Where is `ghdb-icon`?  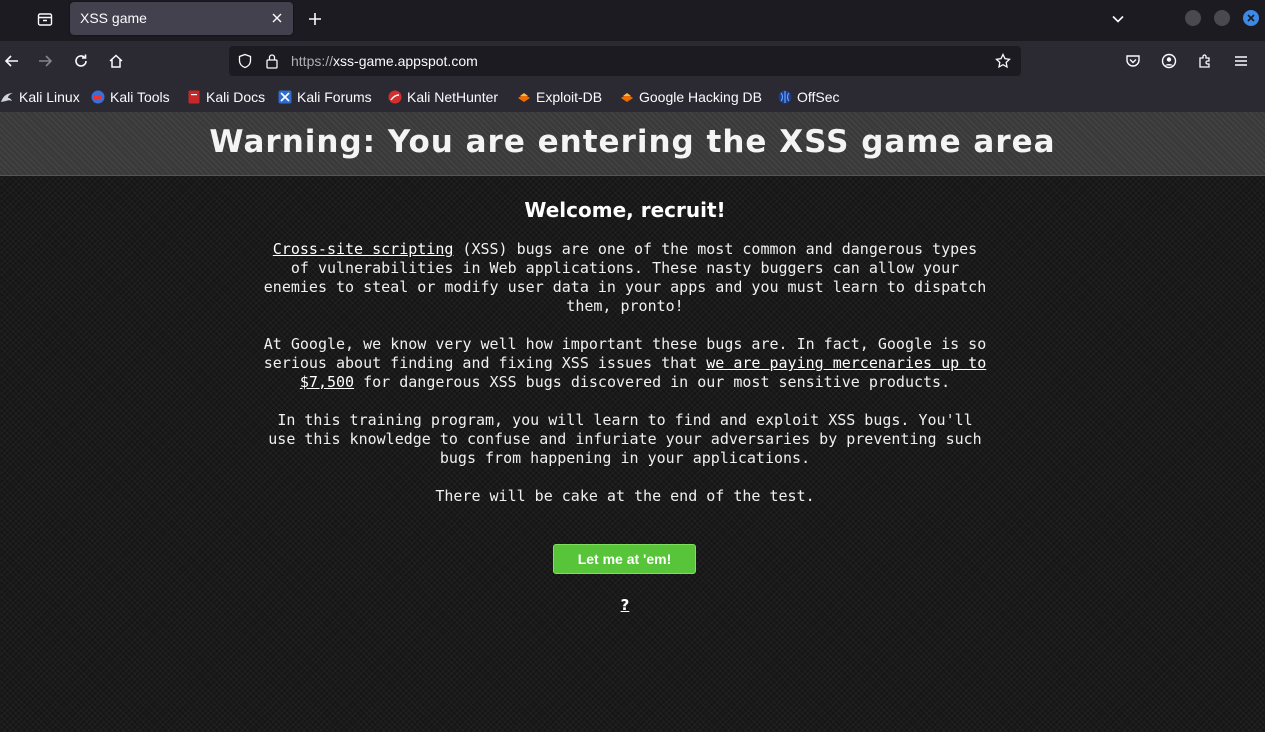 ghdb-icon is located at coordinates (627, 97).